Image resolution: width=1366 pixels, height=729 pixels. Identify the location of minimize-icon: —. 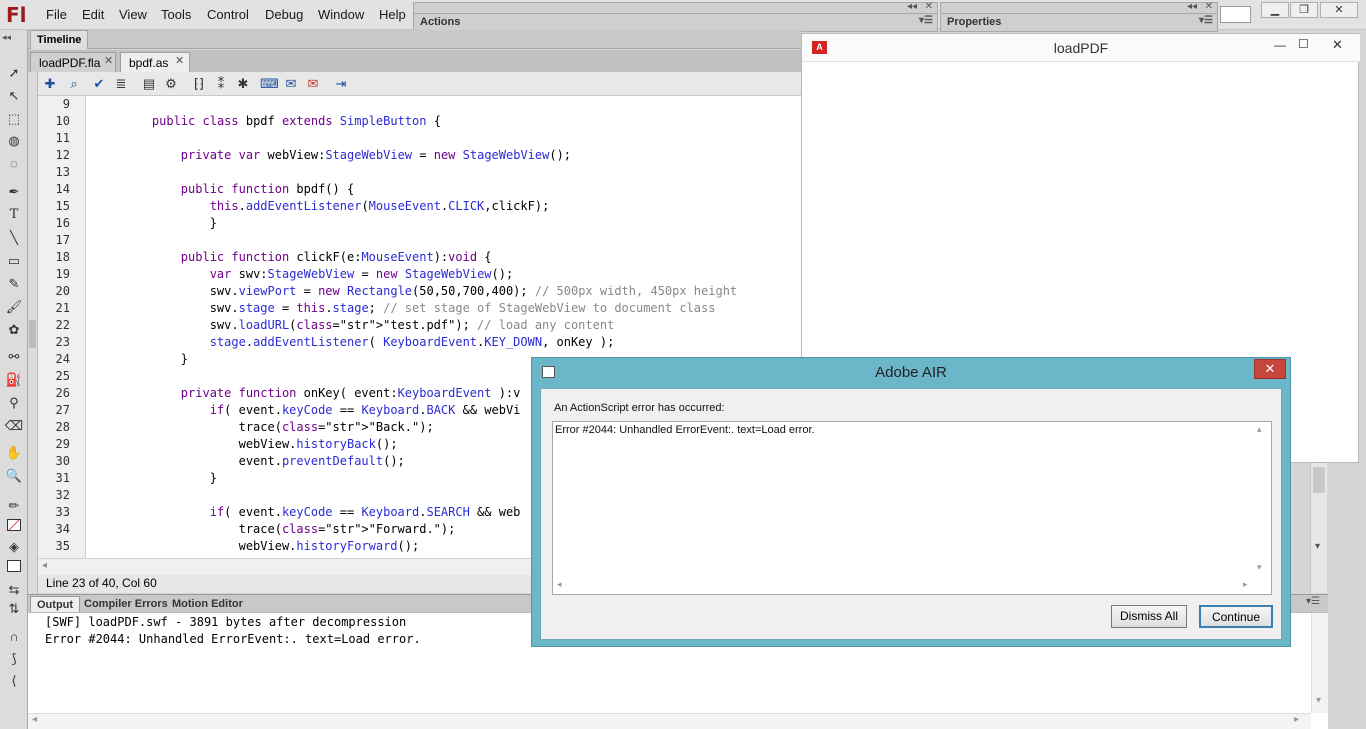
(1280, 45).